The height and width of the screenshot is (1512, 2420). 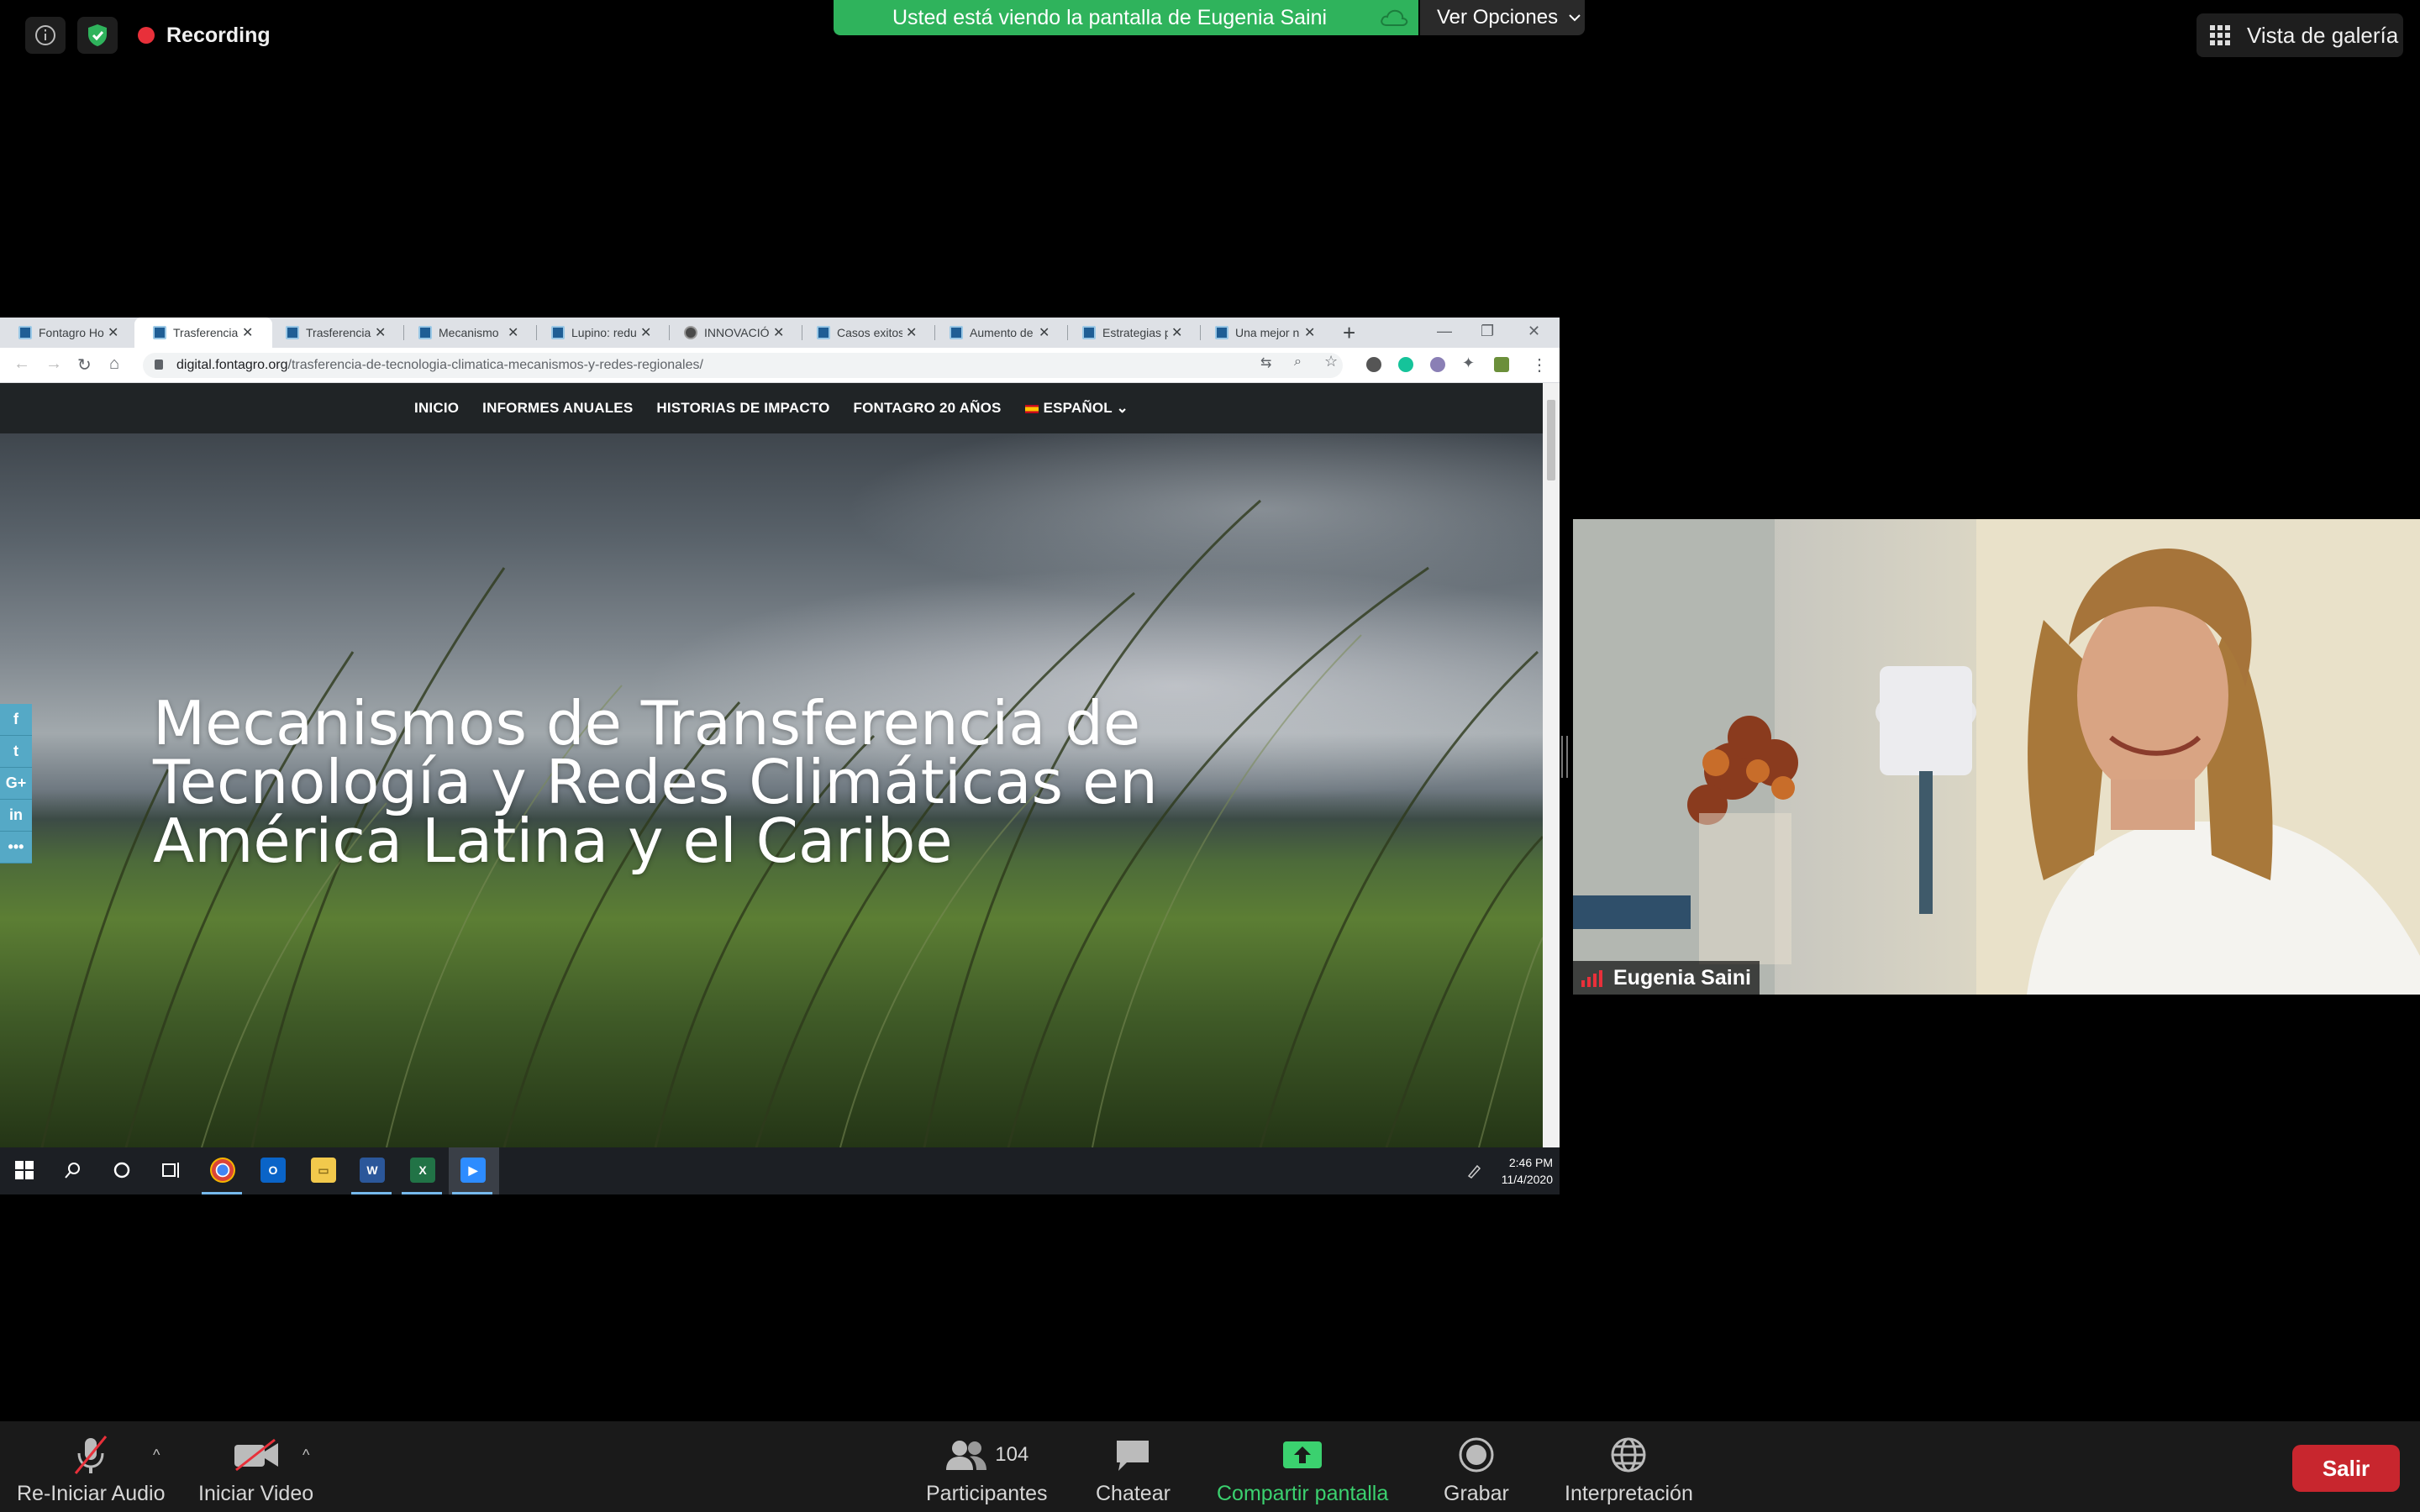 I want to click on recording-indicator: Recording, so click(x=204, y=35).